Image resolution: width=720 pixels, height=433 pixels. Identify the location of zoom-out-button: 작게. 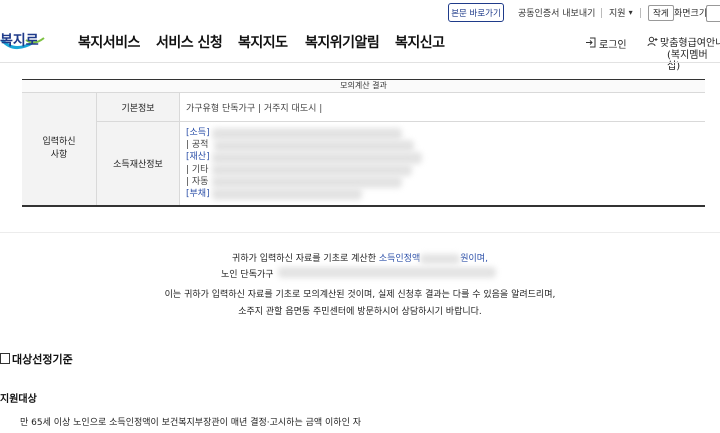
(661, 13).